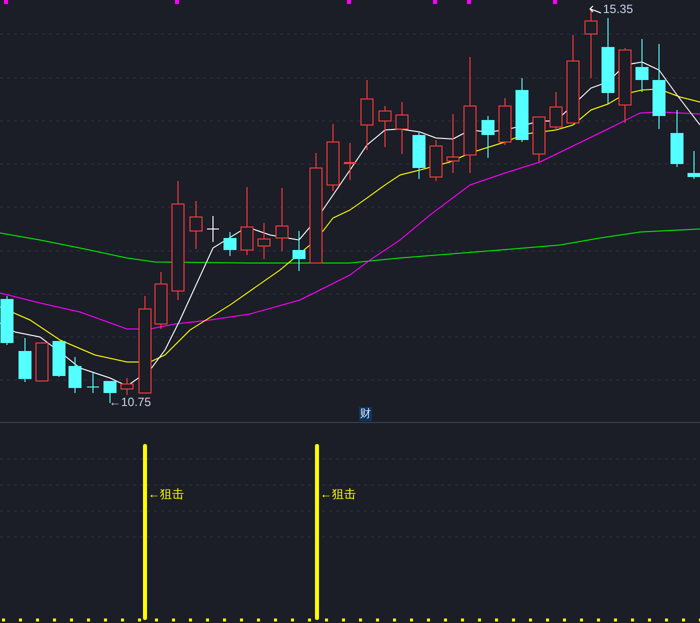 This screenshot has height=623, width=700. Describe the element at coordinates (365, 414) in the screenshot. I see `marker-label: 财` at that location.